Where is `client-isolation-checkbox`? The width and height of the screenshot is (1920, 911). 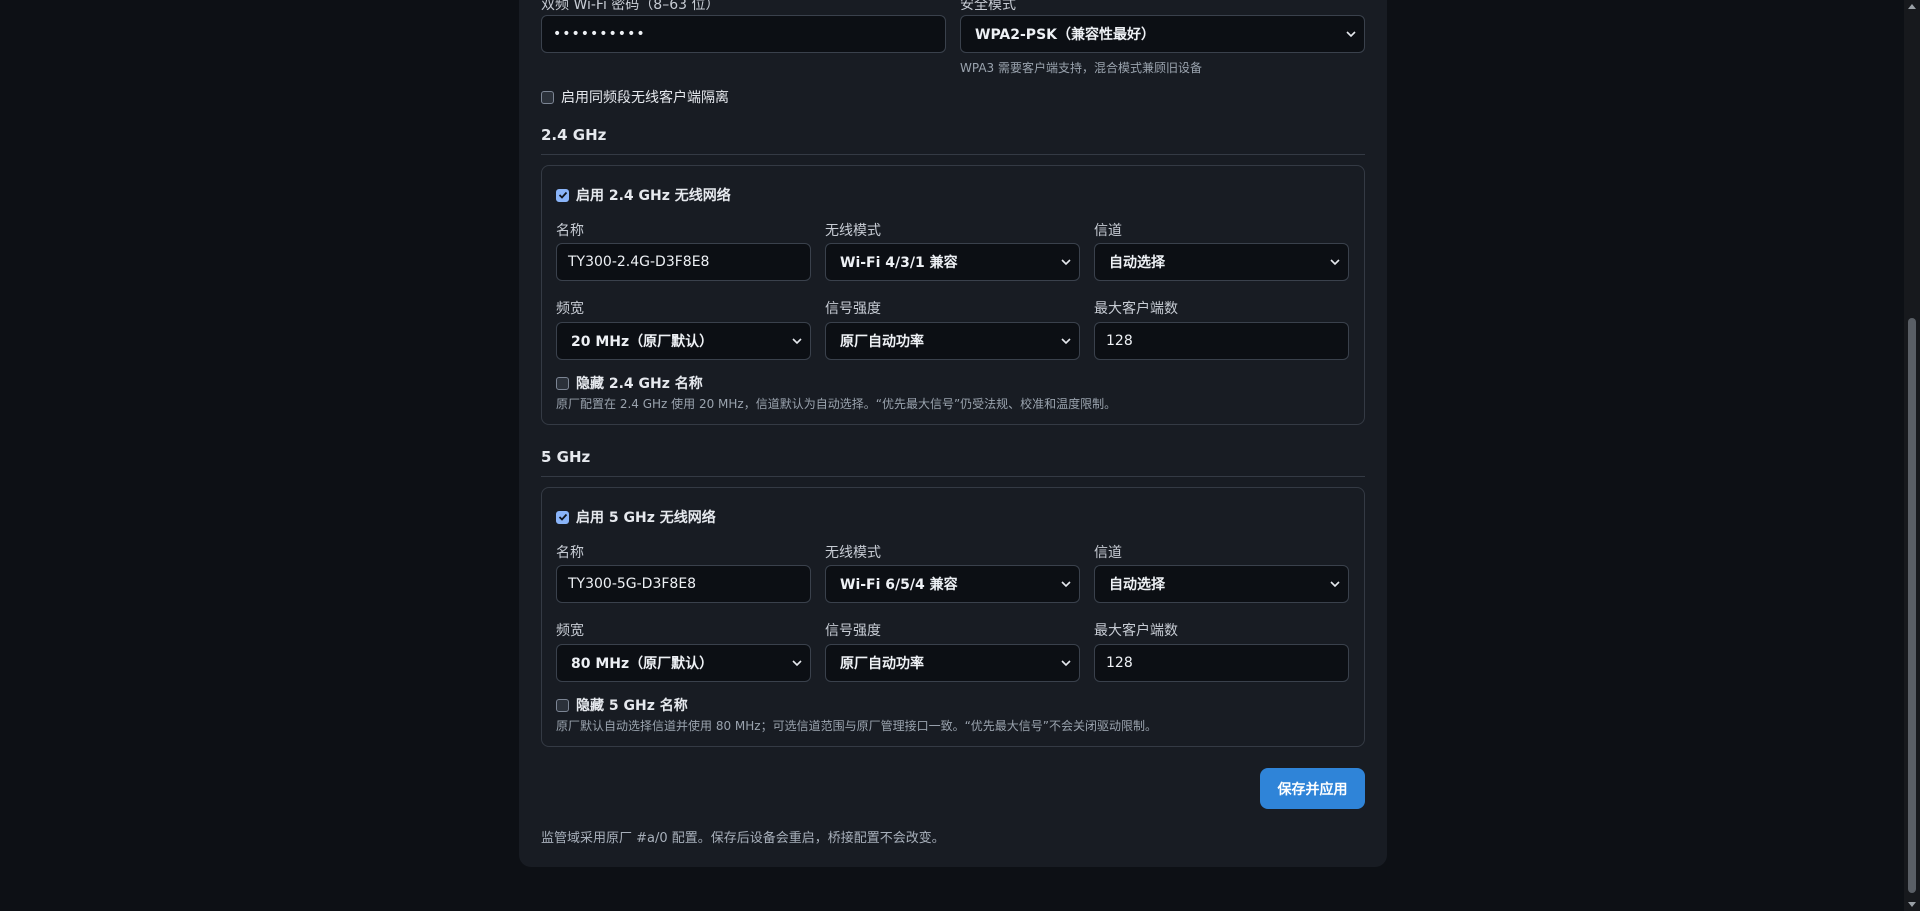
client-isolation-checkbox is located at coordinates (547, 97).